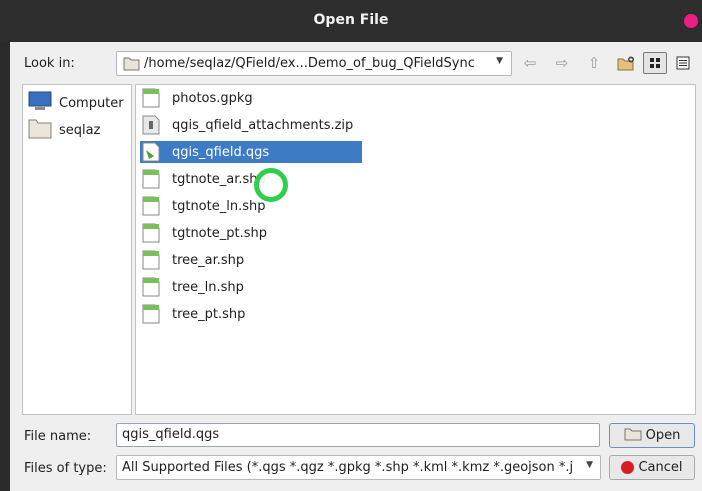 This screenshot has height=491, width=702. What do you see at coordinates (594, 63) in the screenshot?
I see `up-arrow-icon: ⇧` at bounding box center [594, 63].